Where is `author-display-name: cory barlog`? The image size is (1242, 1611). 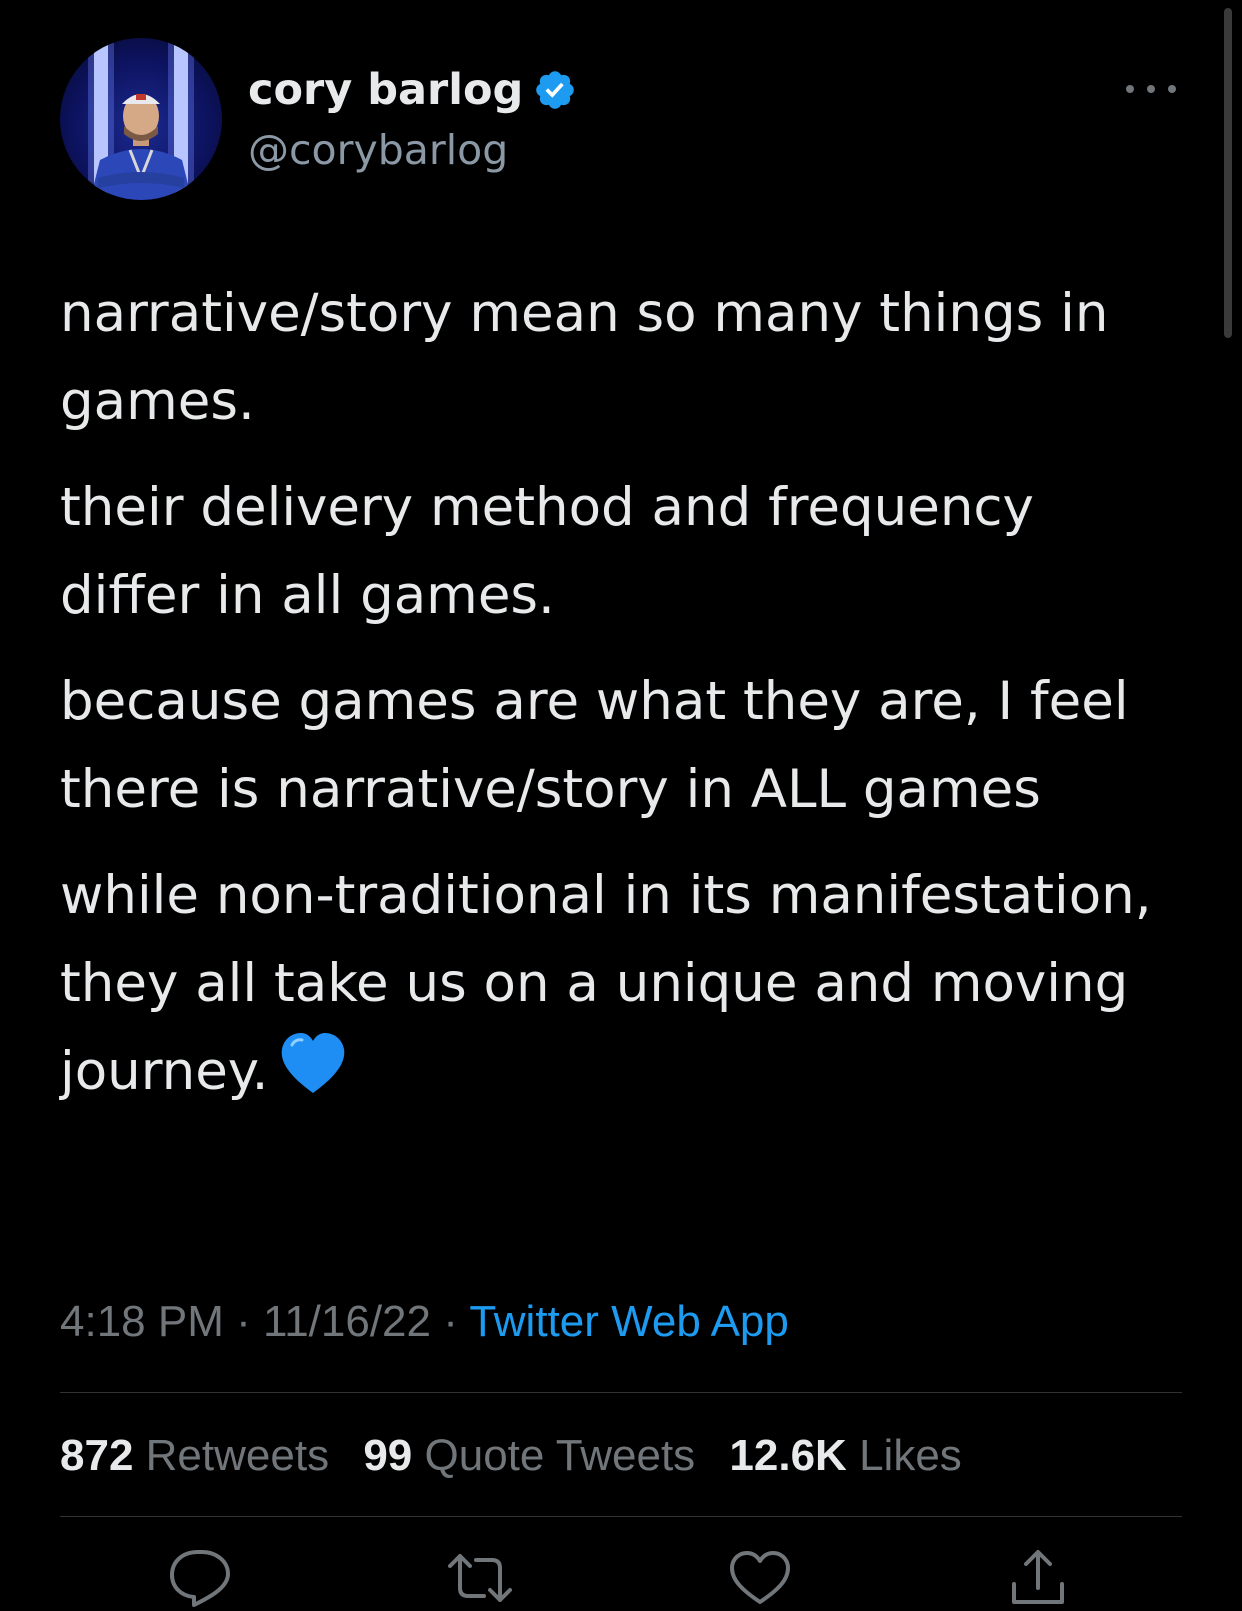
author-display-name: cory barlog is located at coordinates (412, 90).